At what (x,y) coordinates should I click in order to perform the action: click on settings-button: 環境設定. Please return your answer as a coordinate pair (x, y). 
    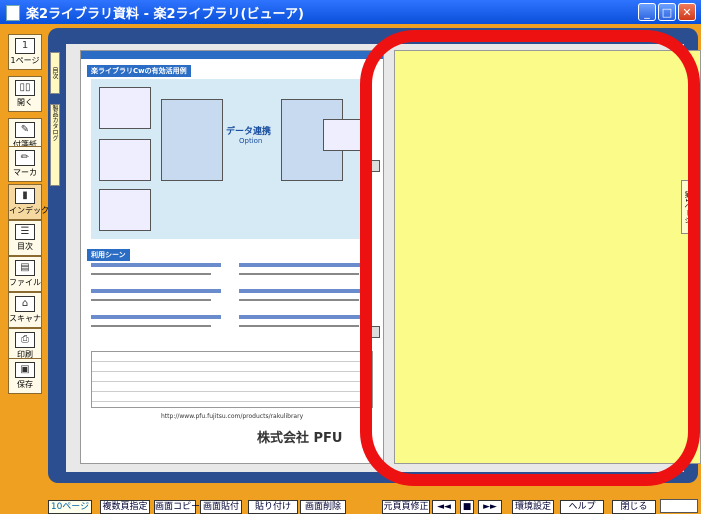
    Looking at the image, I should click on (533, 507).